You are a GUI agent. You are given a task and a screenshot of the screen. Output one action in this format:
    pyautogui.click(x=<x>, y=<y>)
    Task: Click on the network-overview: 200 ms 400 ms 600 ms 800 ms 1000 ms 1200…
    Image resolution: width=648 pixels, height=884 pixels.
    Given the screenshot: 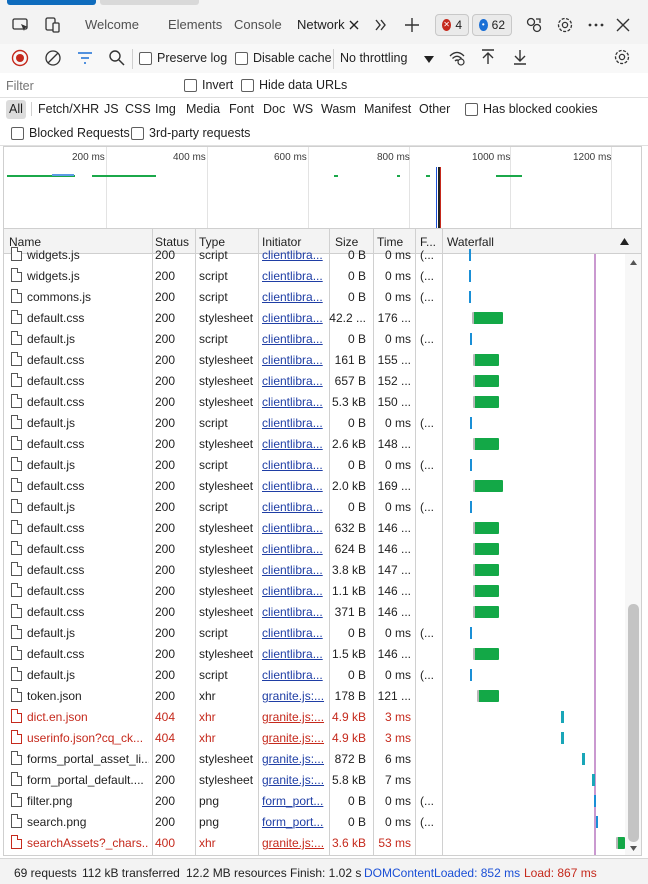 What is the action you would take?
    pyautogui.click(x=322, y=187)
    